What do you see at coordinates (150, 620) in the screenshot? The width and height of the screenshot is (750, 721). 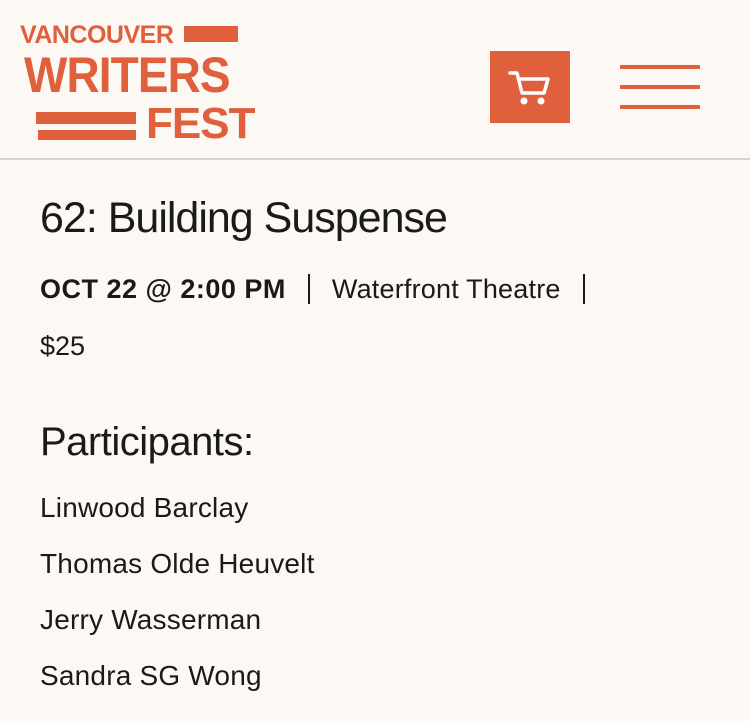 I see `participant-link: Jerry Wasserman` at bounding box center [150, 620].